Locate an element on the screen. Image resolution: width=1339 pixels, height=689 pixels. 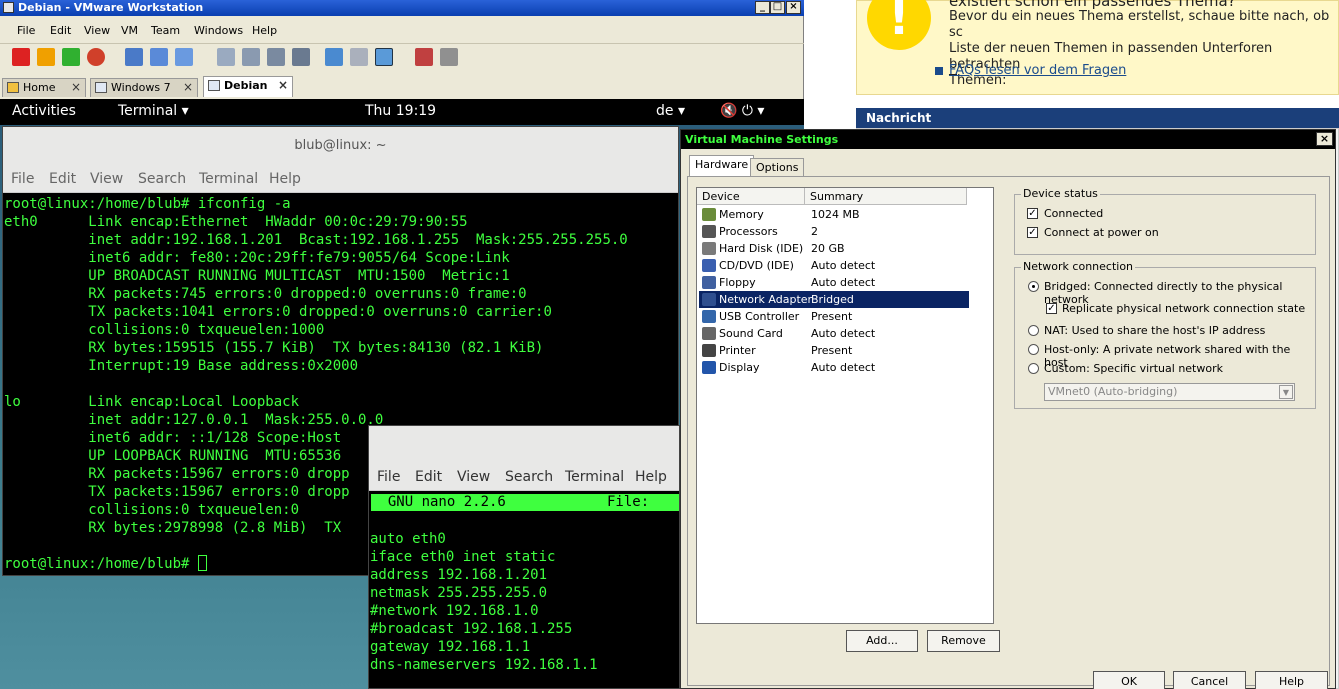
menu-team: Team is located at coordinates (165, 30).